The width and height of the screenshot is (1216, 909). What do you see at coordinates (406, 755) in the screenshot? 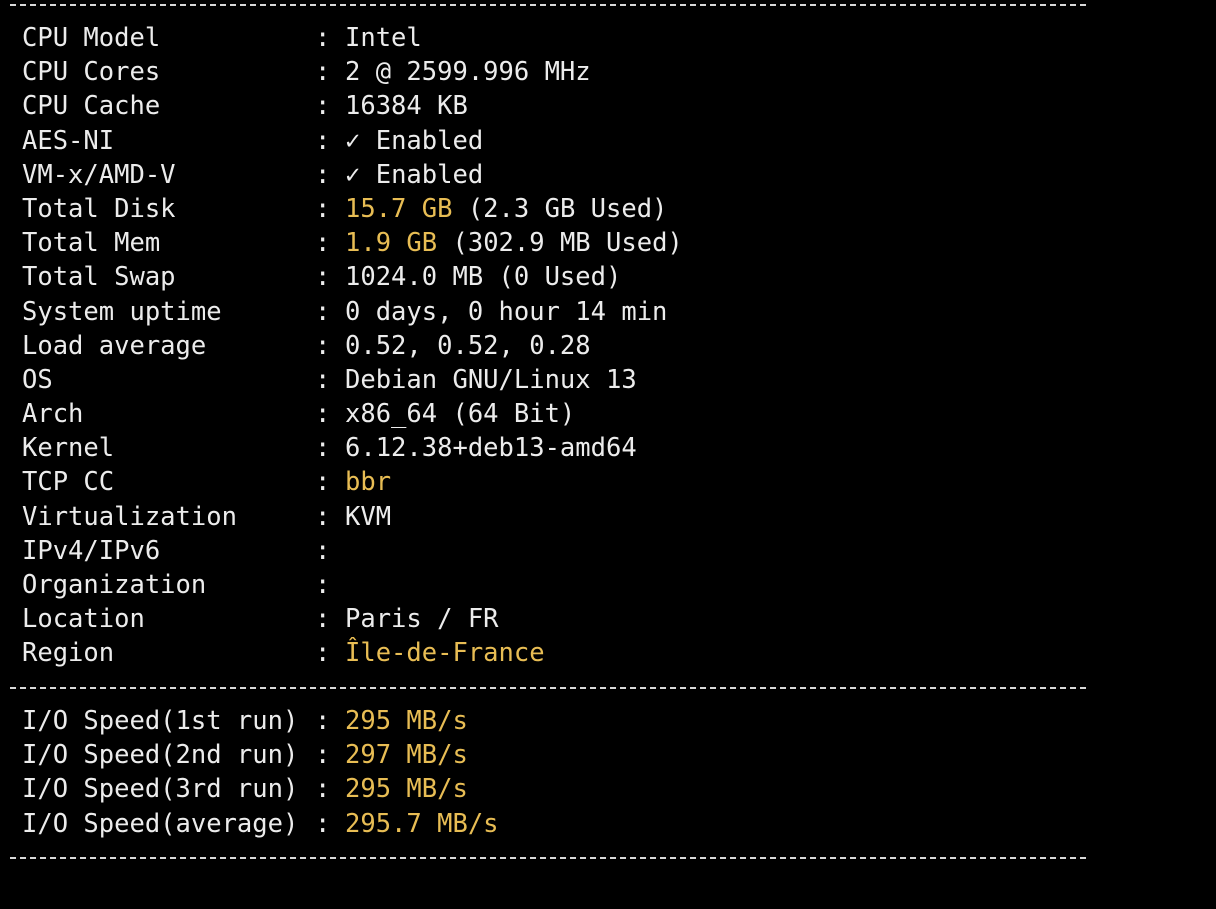
I see `row-value: 297 MB/s` at bounding box center [406, 755].